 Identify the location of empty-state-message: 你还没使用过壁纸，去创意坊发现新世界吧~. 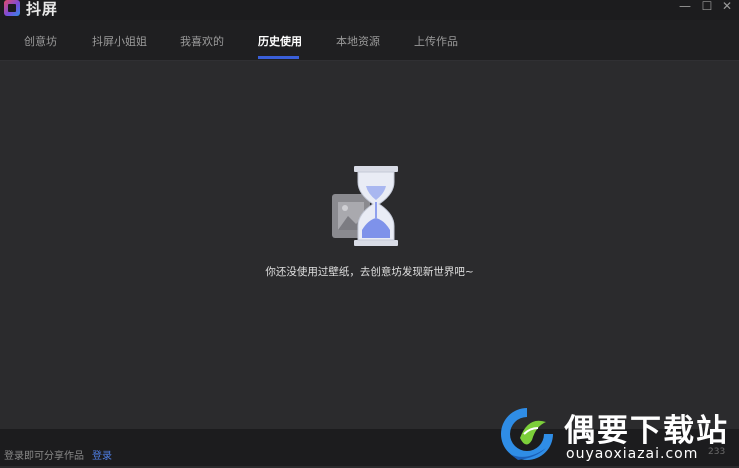
(369, 272).